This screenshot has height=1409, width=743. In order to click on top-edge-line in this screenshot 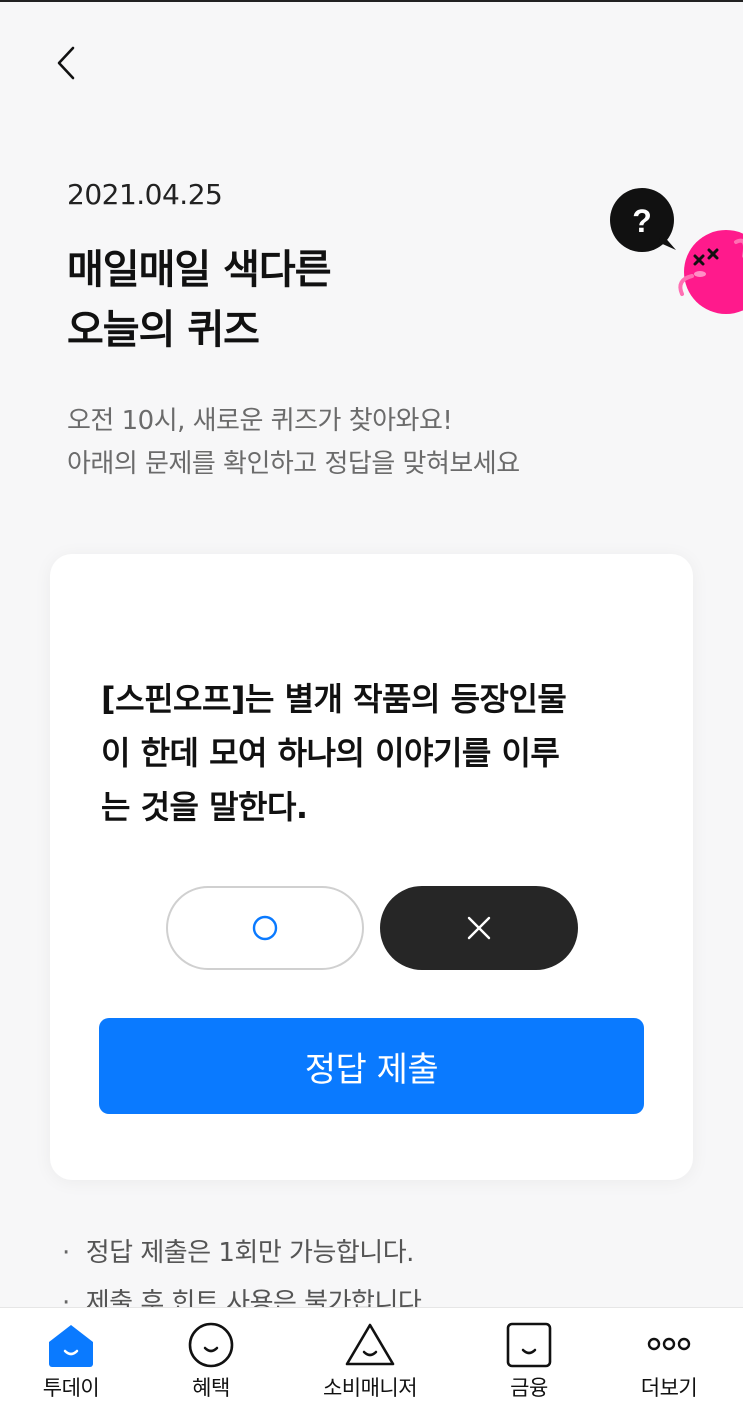, I will do `click(371, 1)`.